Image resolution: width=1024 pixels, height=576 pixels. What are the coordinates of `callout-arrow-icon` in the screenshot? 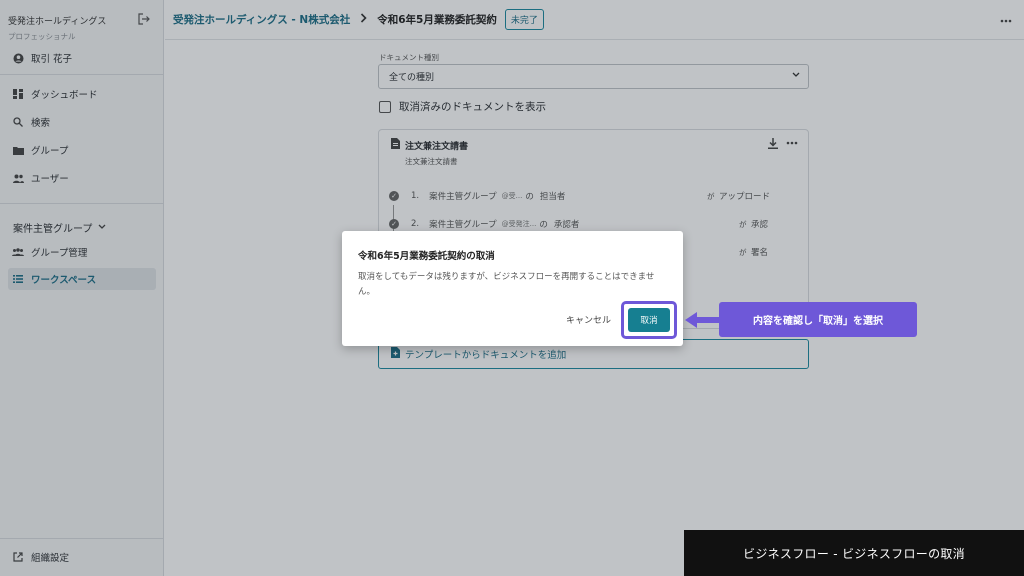 It's located at (703, 320).